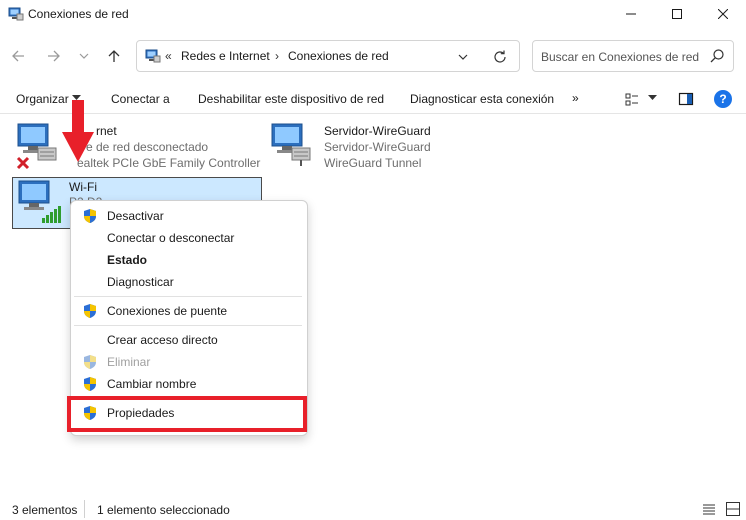 The height and width of the screenshot is (520, 746). I want to click on preview-pane-icon, so click(686, 99).